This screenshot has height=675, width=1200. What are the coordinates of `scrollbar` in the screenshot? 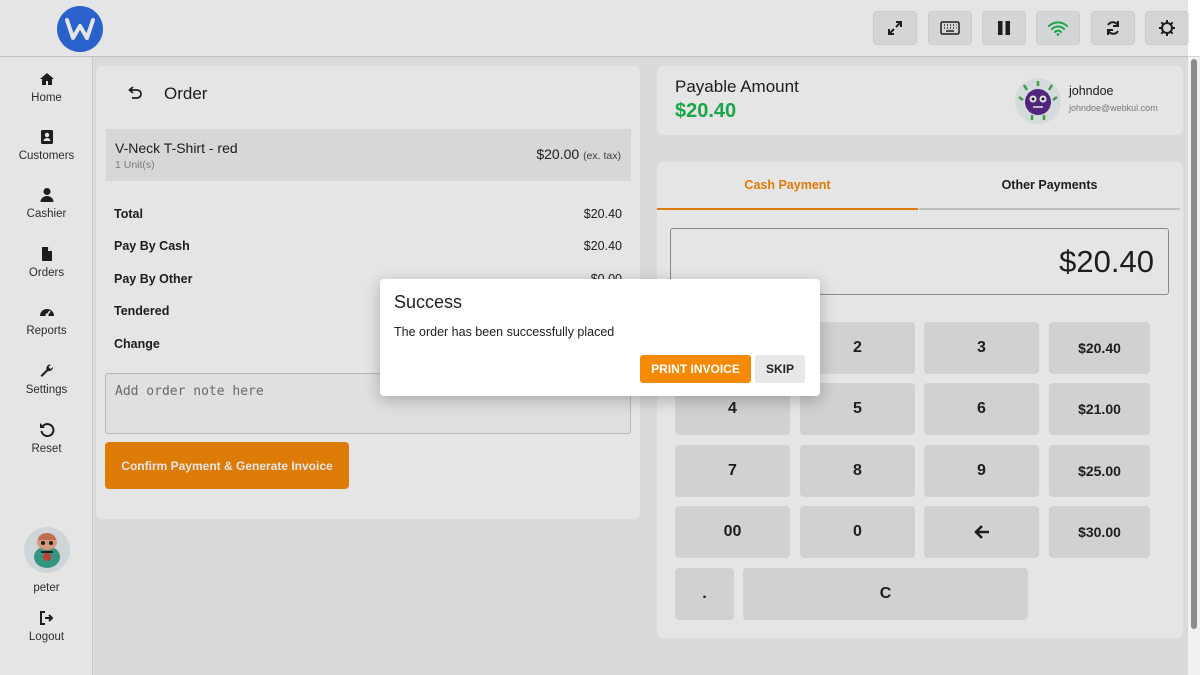 It's located at (1194, 366).